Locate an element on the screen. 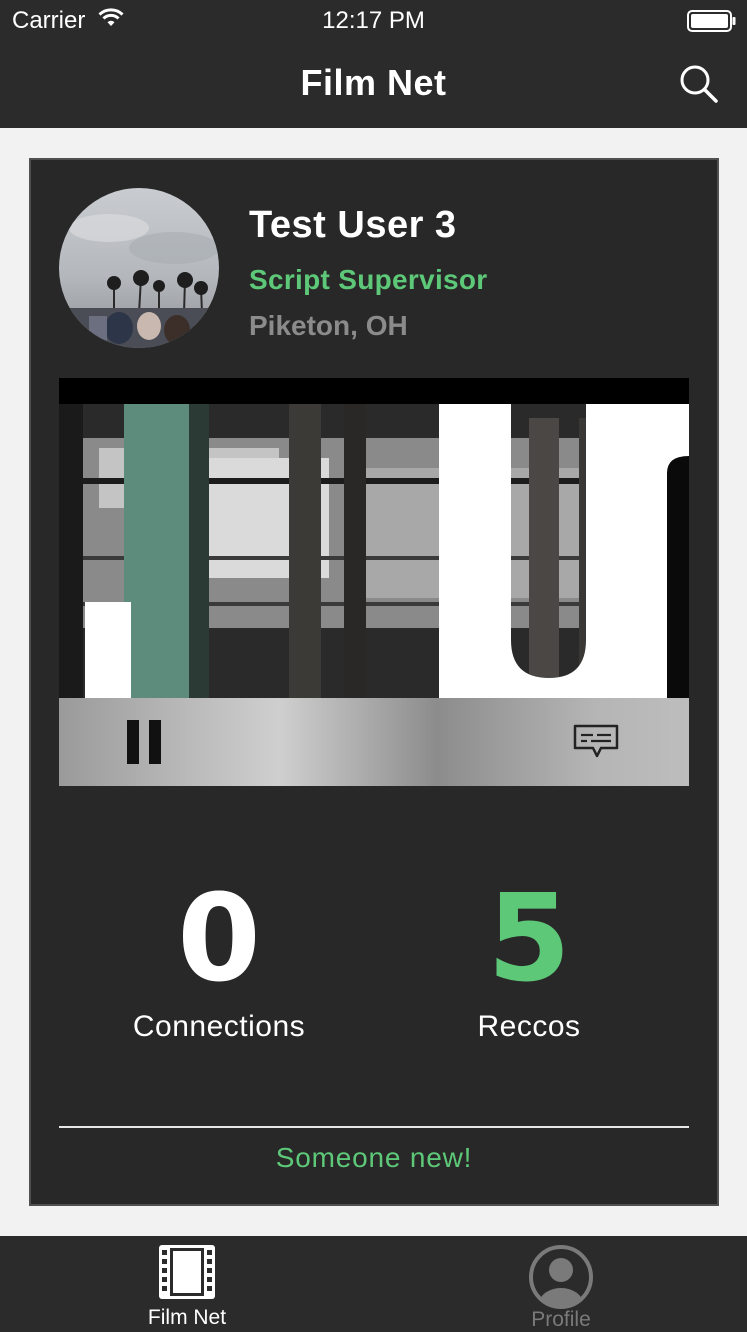 The height and width of the screenshot is (1332, 747). profile-name: Test User 3 is located at coordinates (353, 225).